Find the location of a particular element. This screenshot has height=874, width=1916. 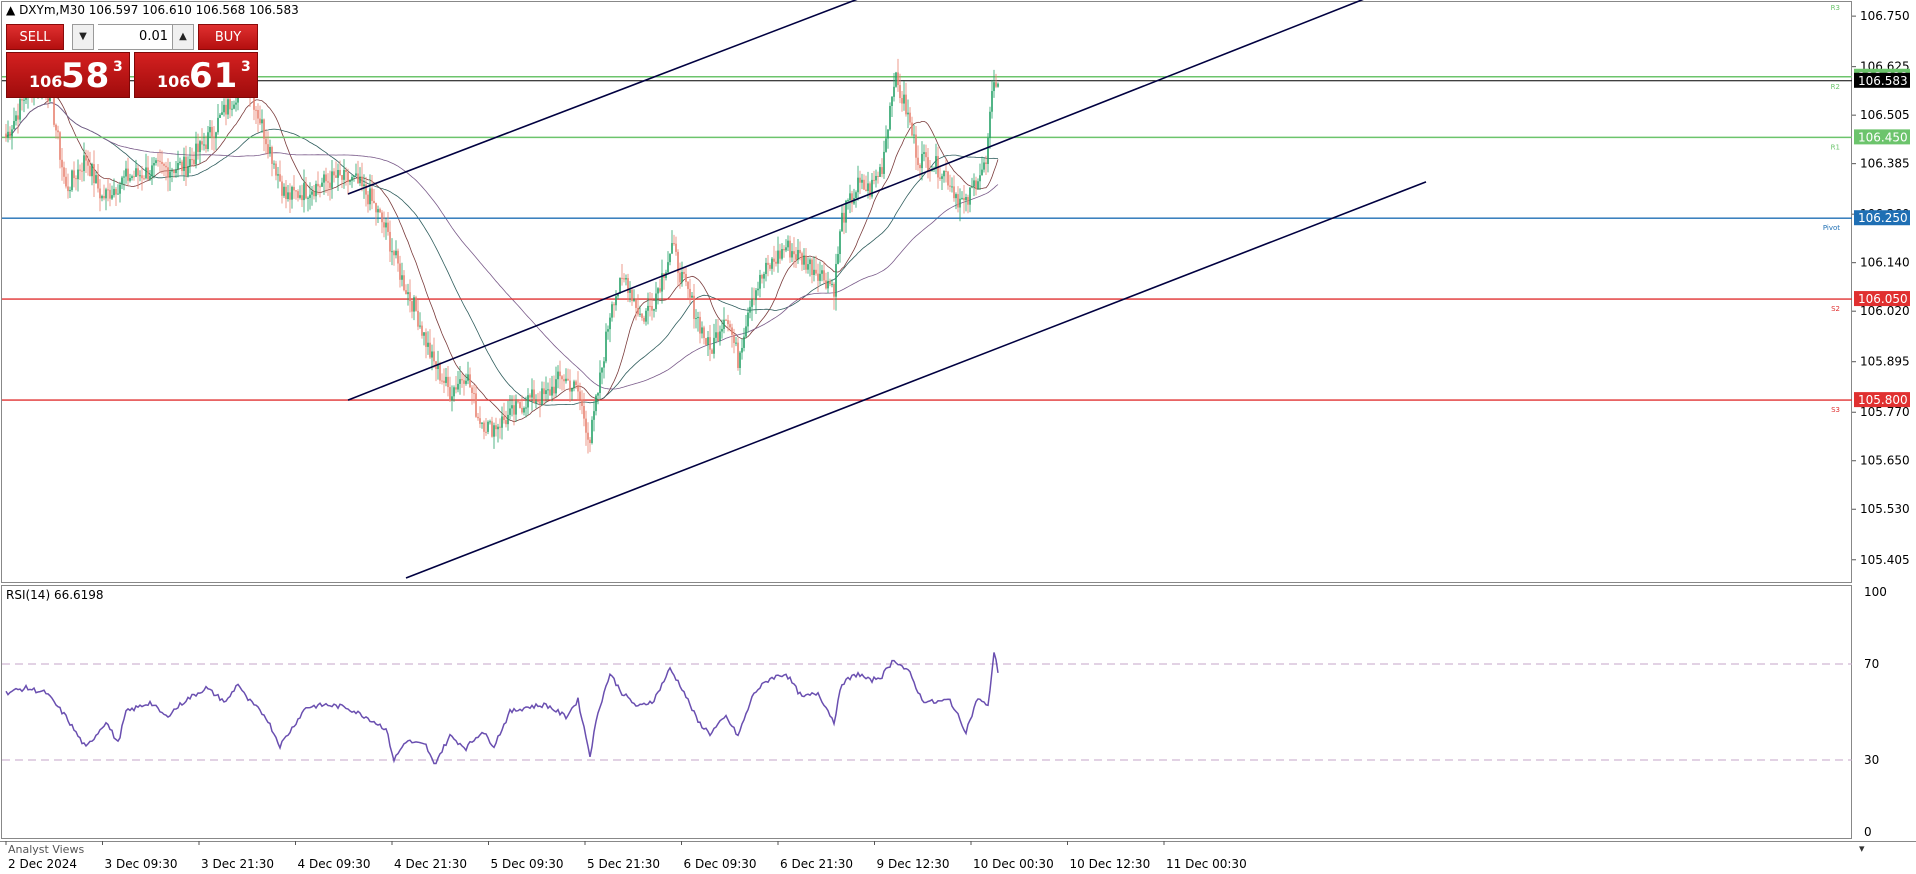

sell-price-prefix: 106 is located at coordinates (46, 81).